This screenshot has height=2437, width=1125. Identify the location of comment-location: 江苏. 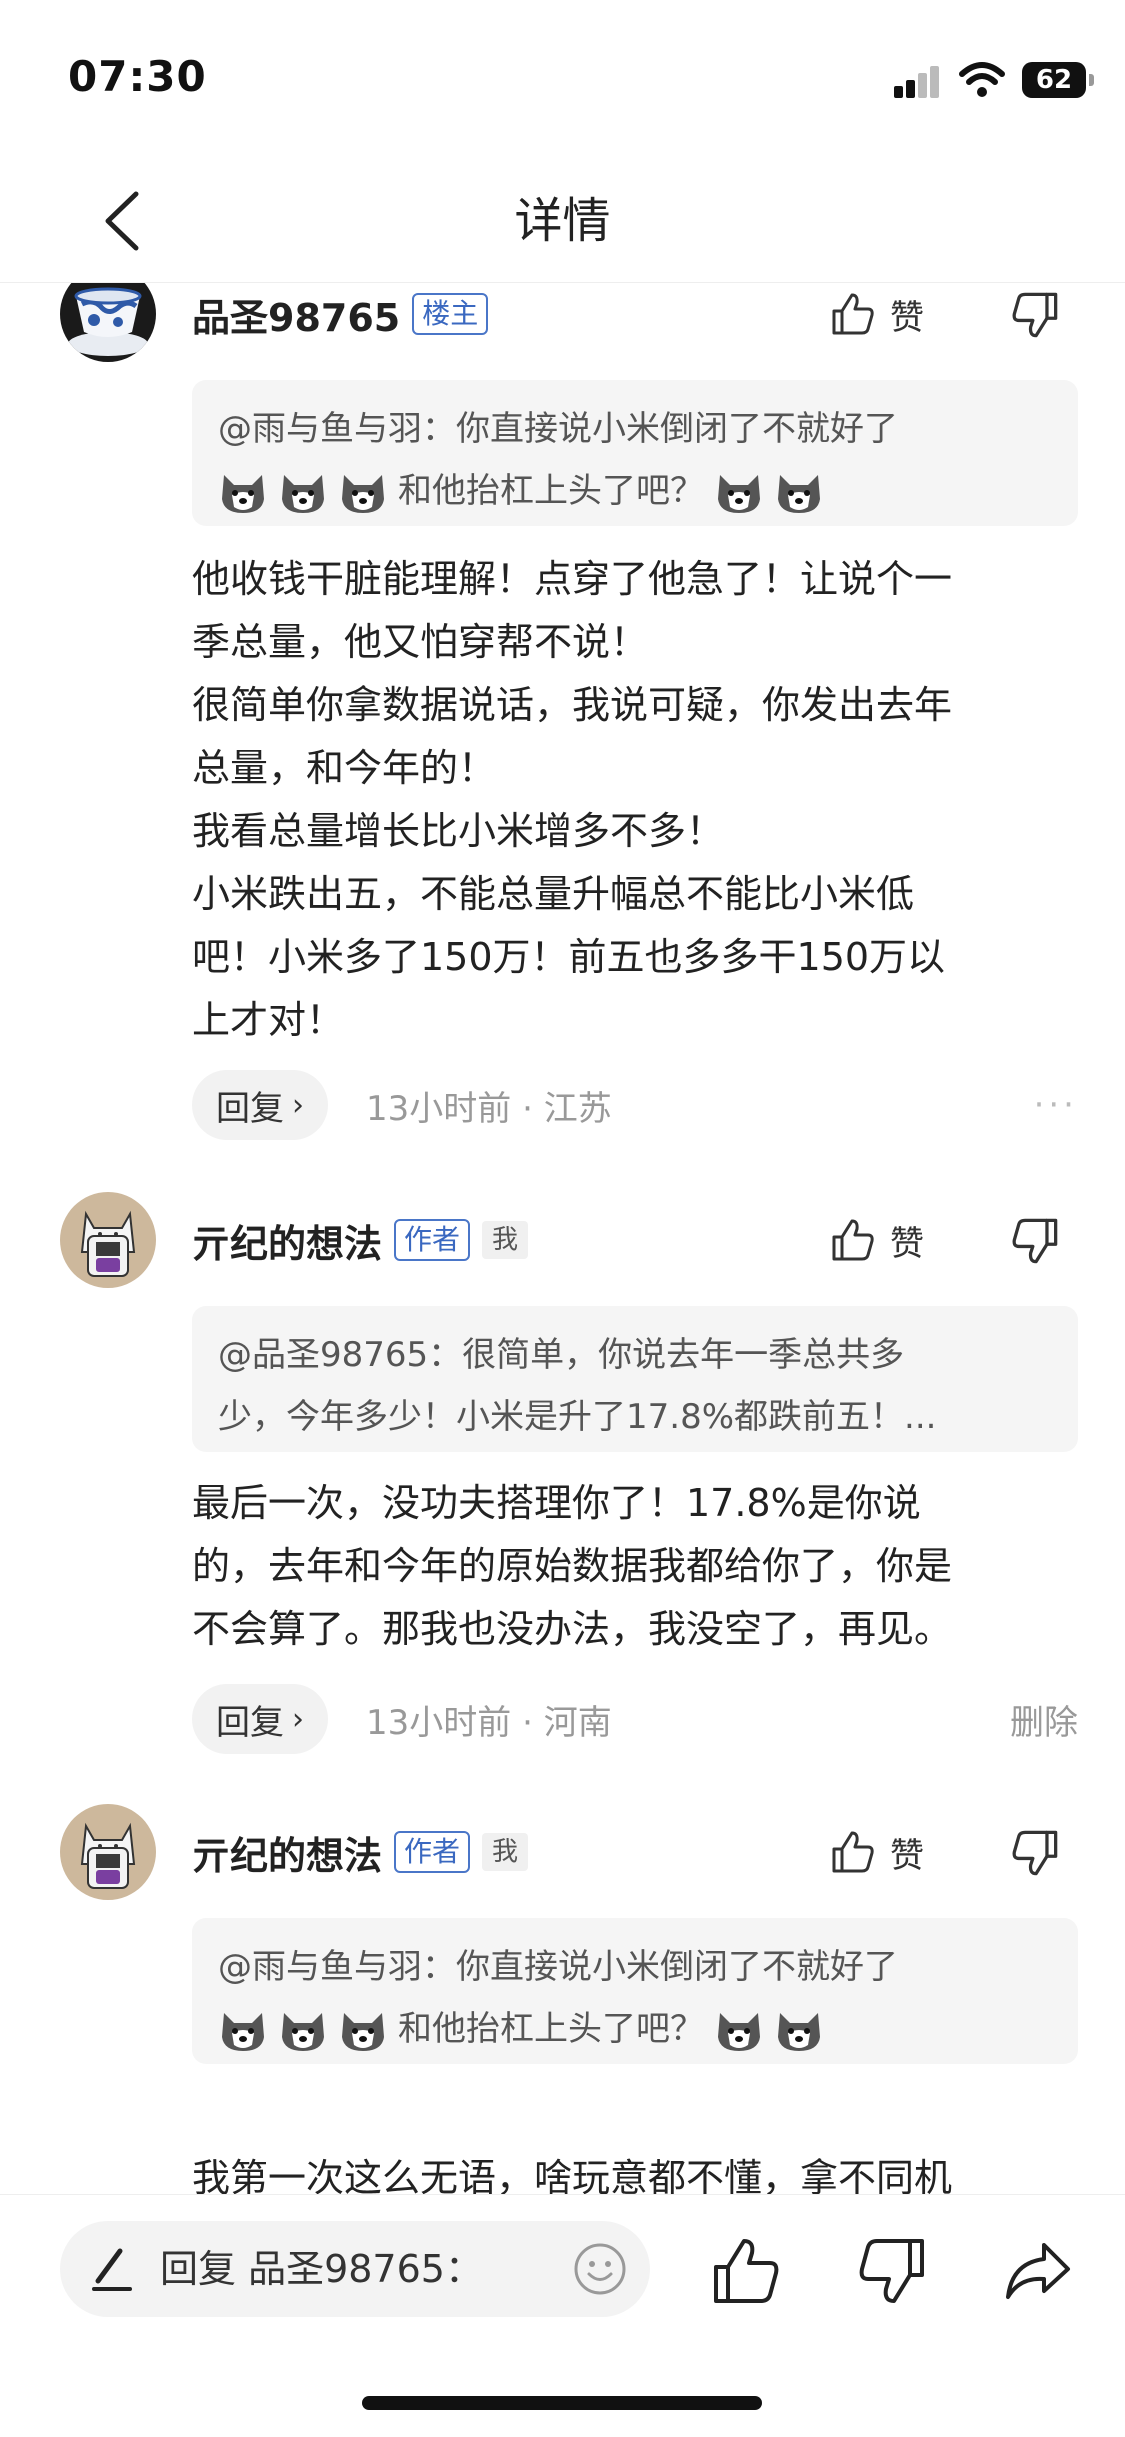
(577, 1108).